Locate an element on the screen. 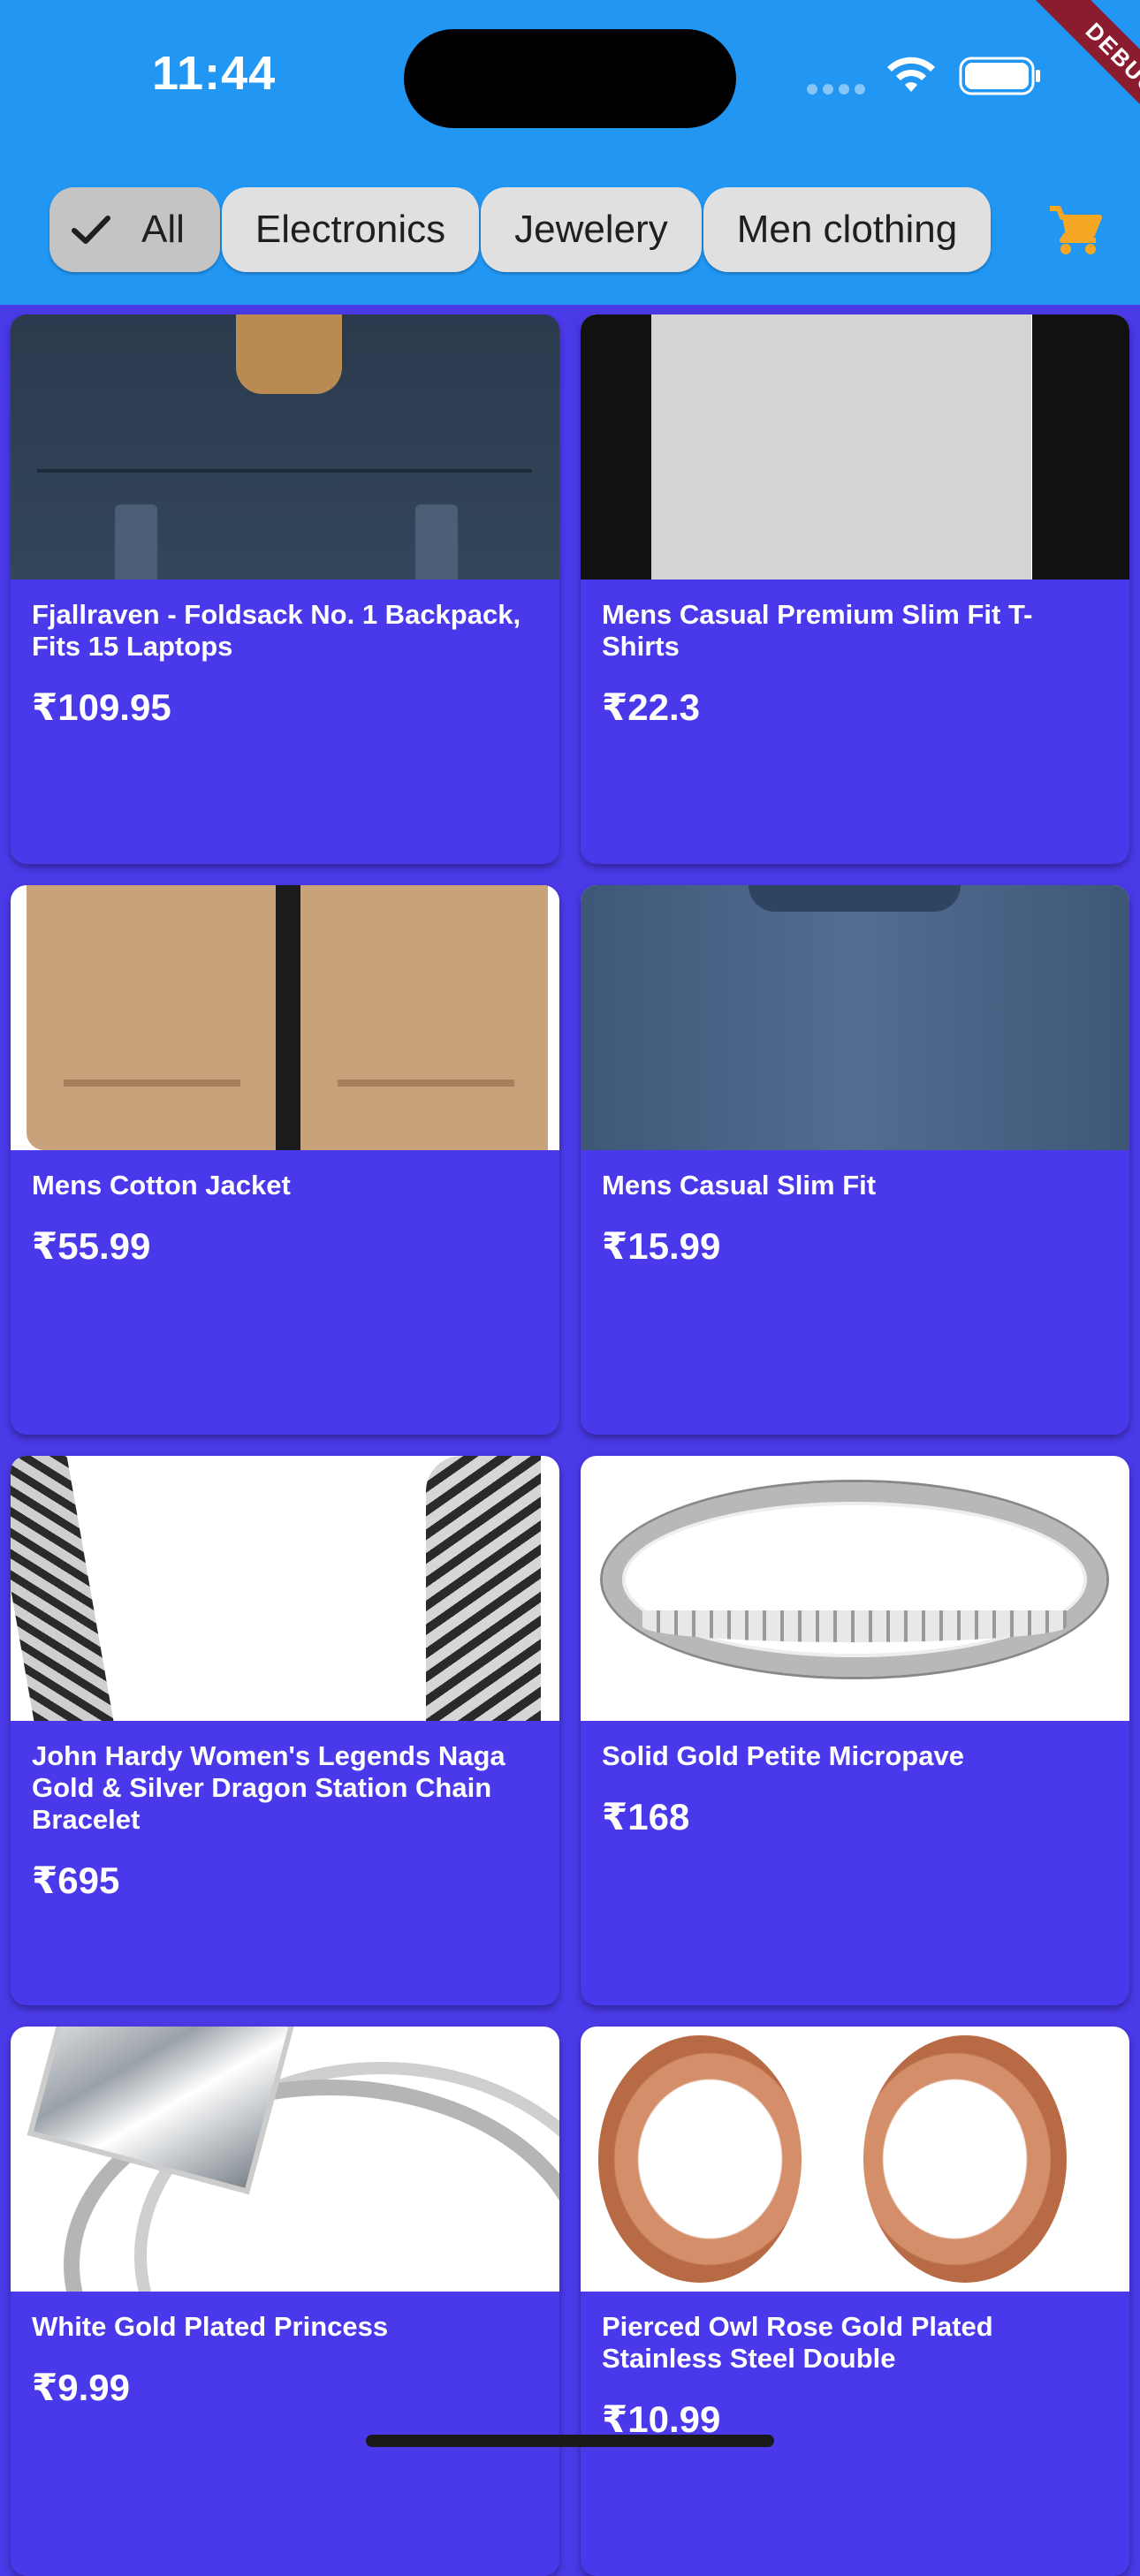  cellular-signal-icon is located at coordinates (838, 91).